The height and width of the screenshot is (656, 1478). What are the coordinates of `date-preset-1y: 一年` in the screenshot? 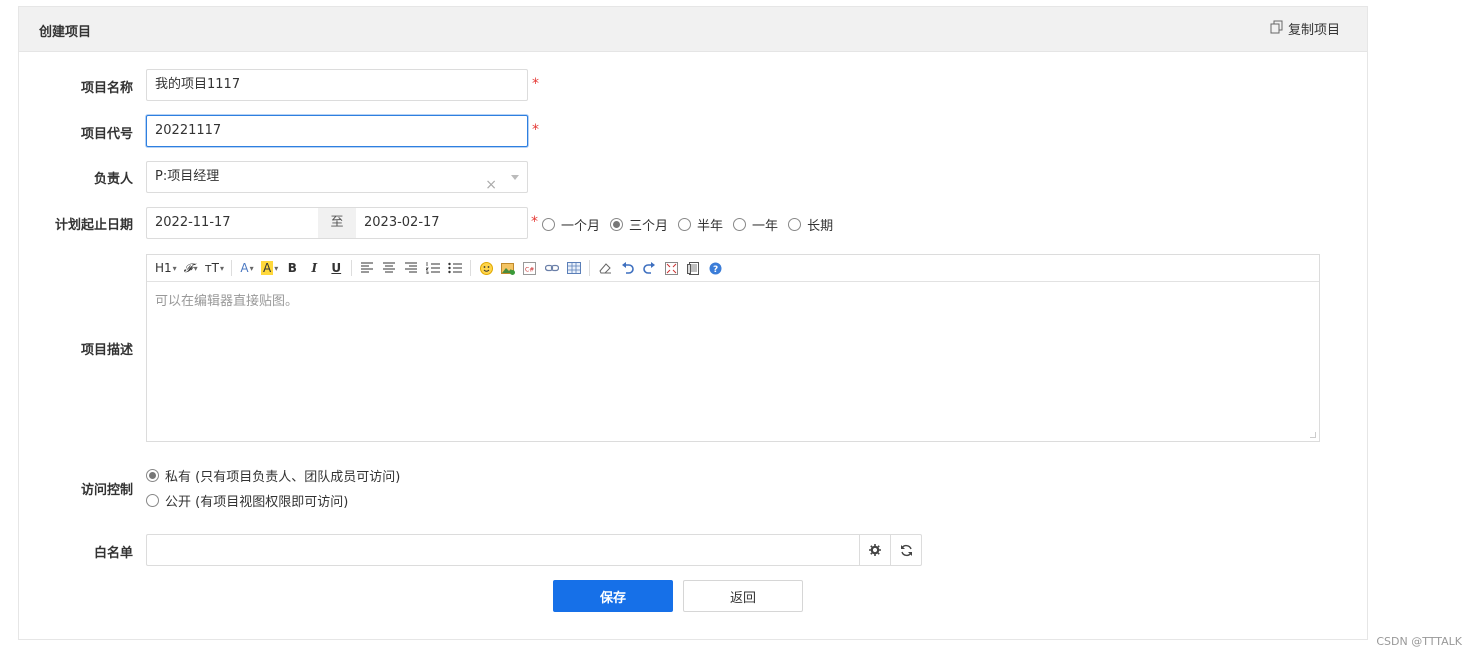 It's located at (755, 224).